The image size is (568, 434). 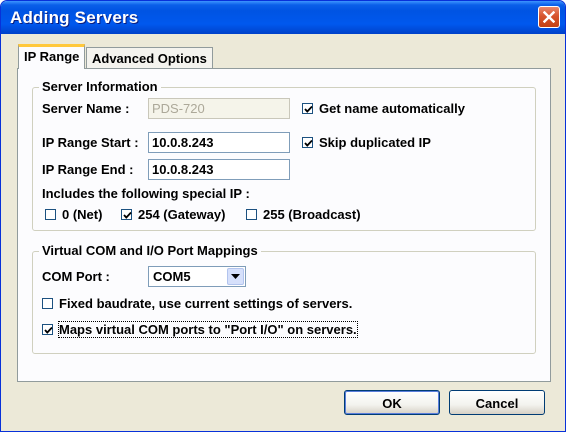 What do you see at coordinates (312, 214) in the screenshot?
I see `special-ip-broadcast-label: 255 (Broadcast)` at bounding box center [312, 214].